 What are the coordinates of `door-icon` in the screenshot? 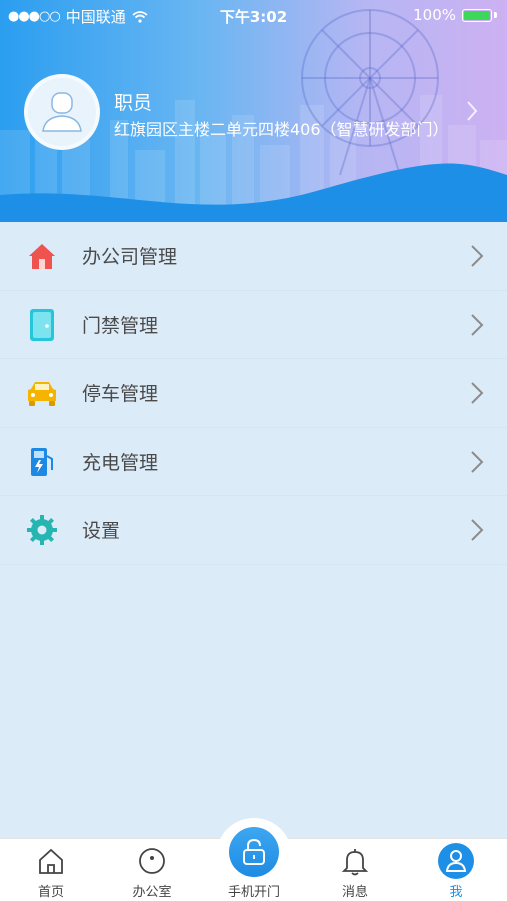 It's located at (42, 325).